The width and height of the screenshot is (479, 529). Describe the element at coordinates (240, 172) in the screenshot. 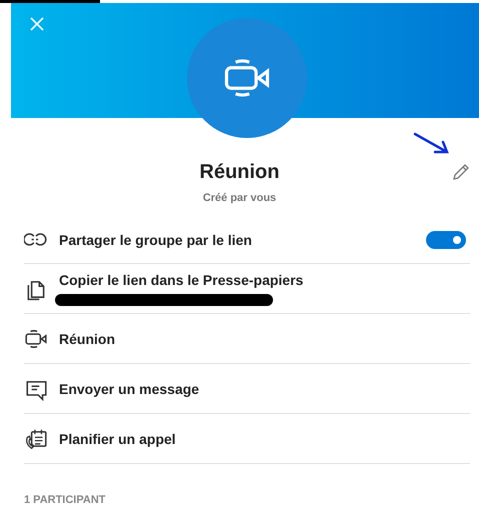

I see `conversation-title: Réunion` at that location.